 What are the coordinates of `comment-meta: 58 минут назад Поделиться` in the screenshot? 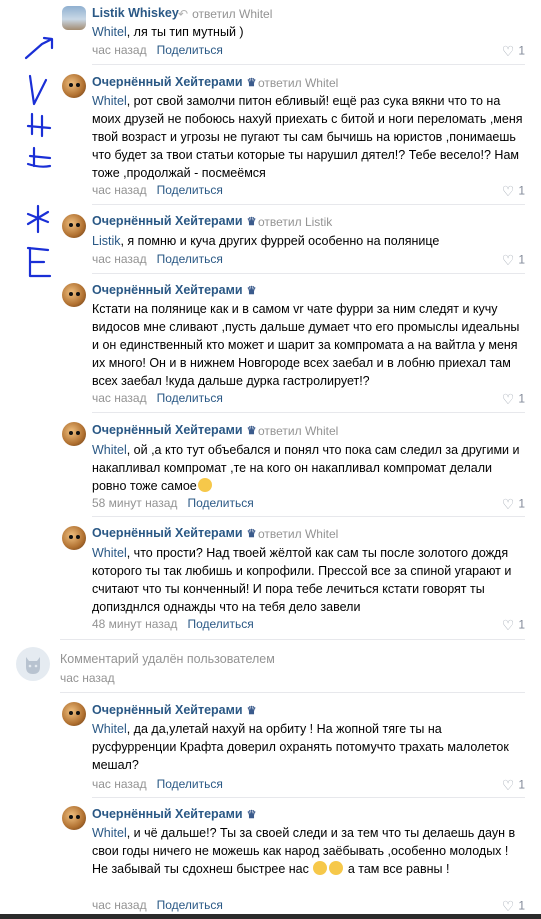 It's located at (173, 503).